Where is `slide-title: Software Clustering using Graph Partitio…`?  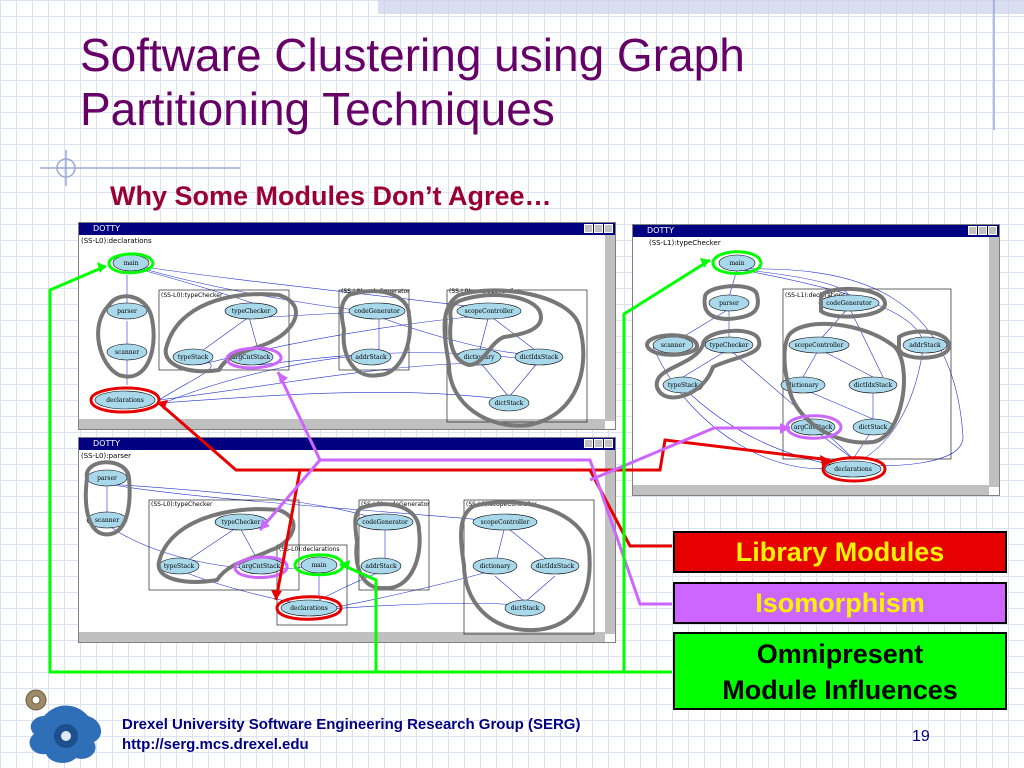
slide-title: Software Clustering using Graph Partitio… is located at coordinates (412, 82).